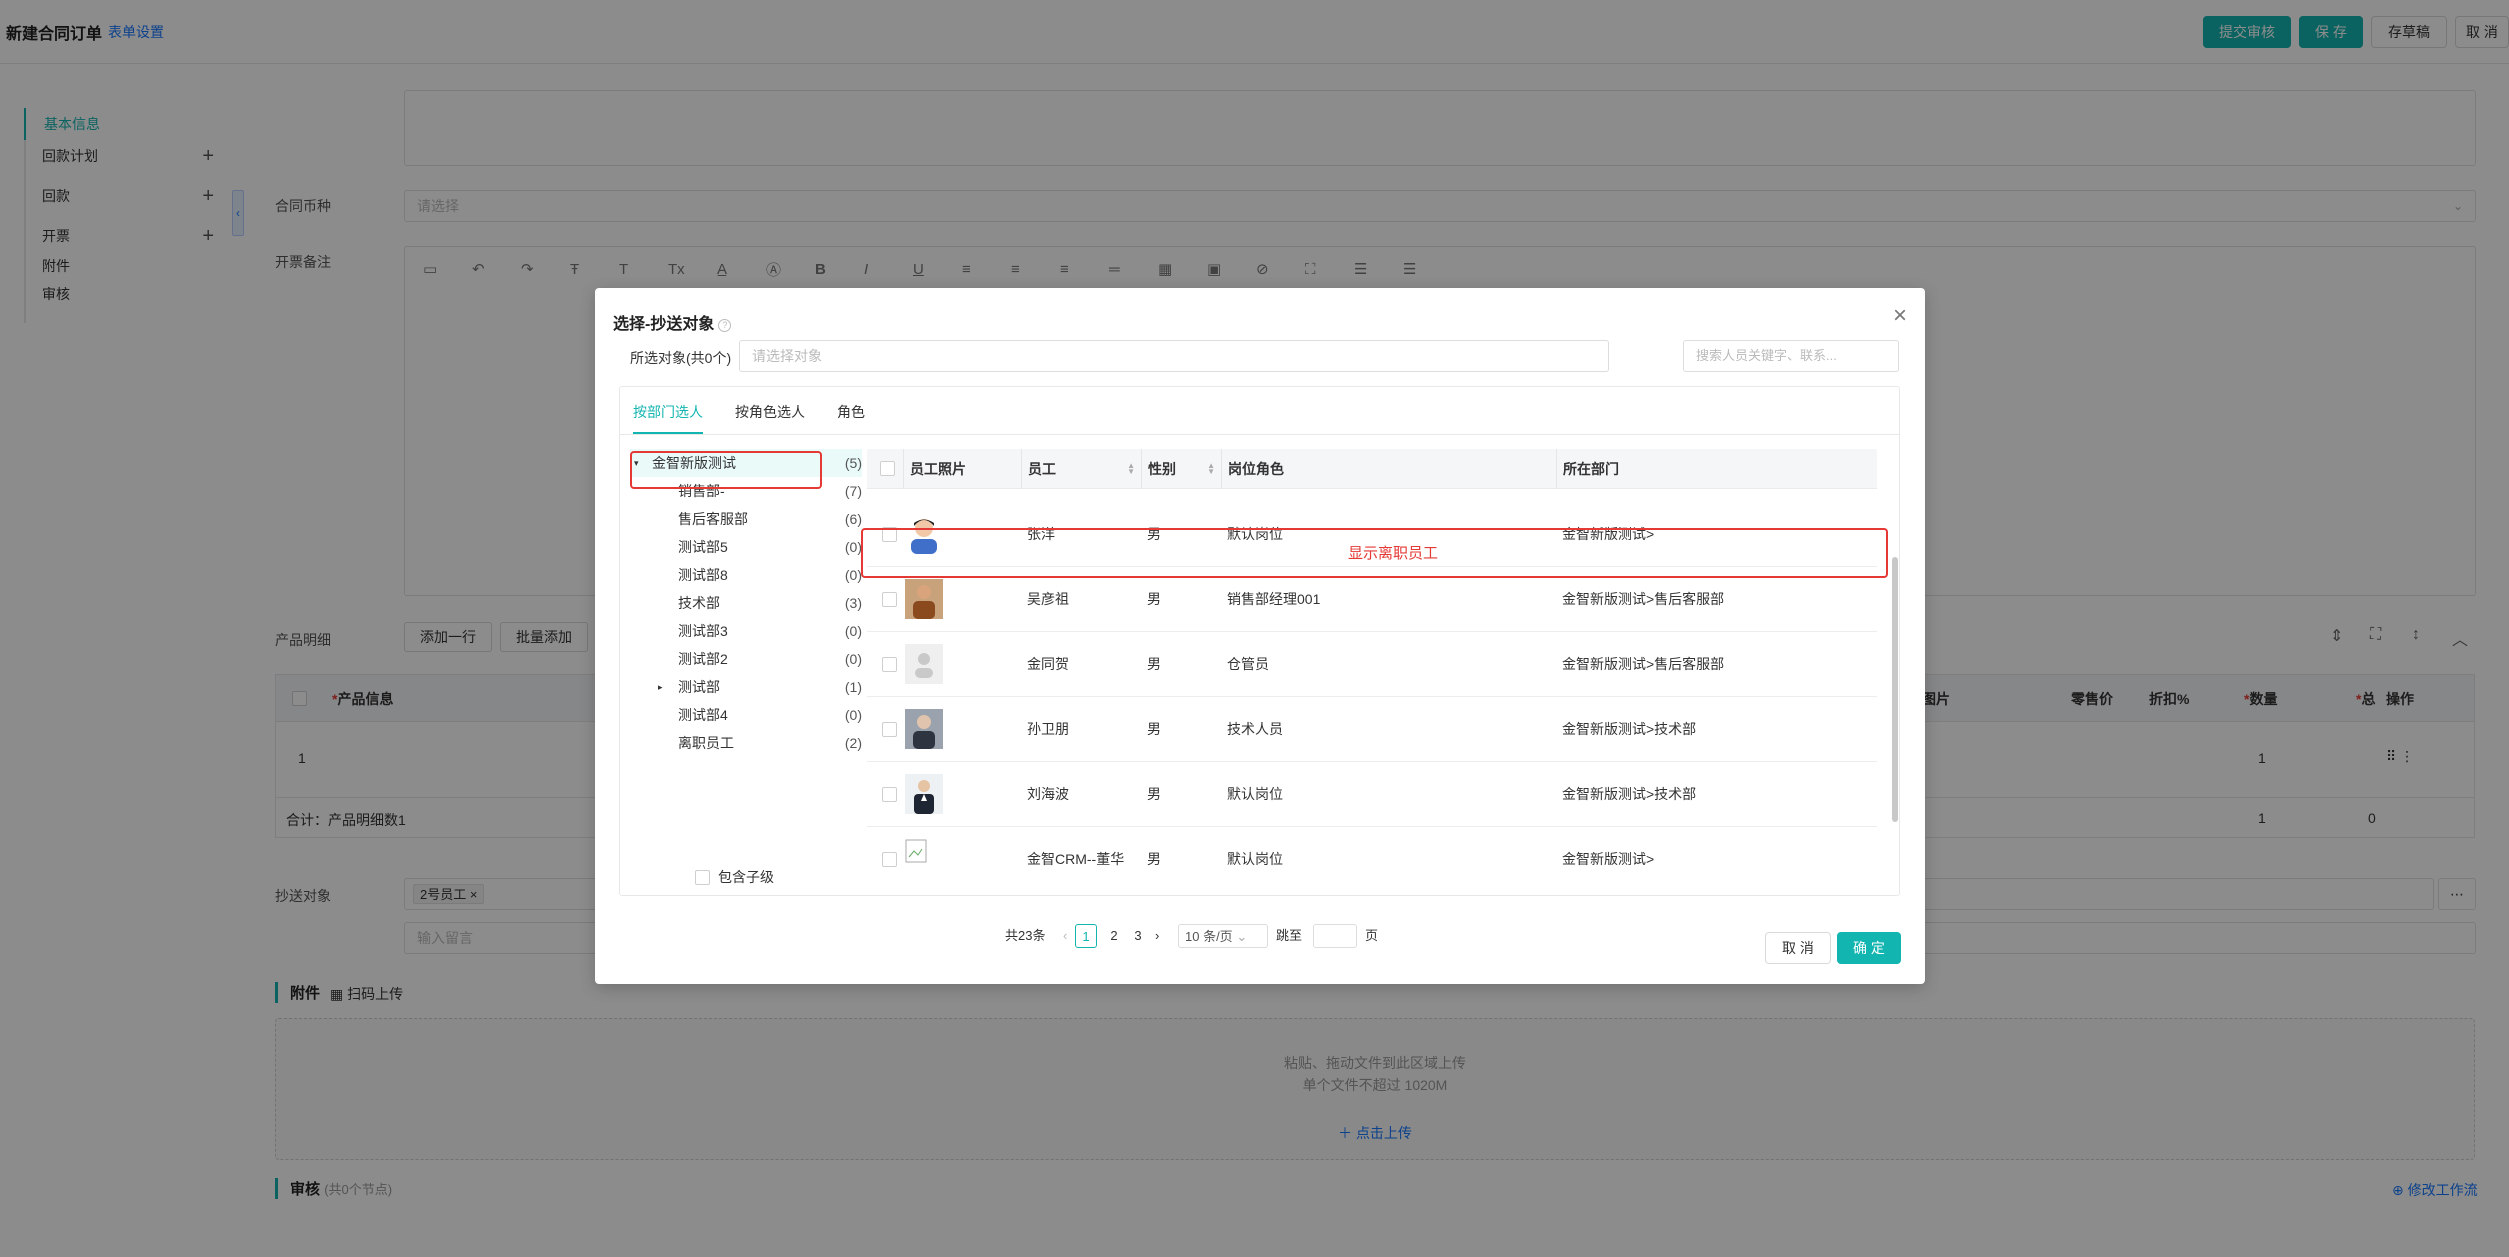  Describe the element at coordinates (1248, 664) in the screenshot. I see `employee-role: 仓管员` at that location.